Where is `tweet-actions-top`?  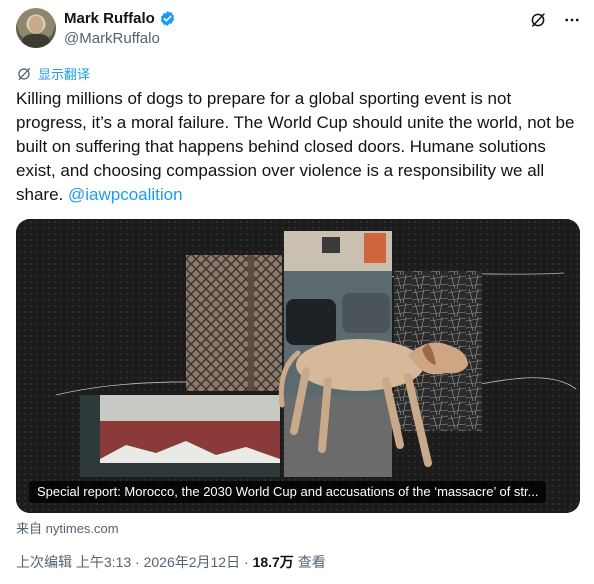 tweet-actions-top is located at coordinates (555, 20).